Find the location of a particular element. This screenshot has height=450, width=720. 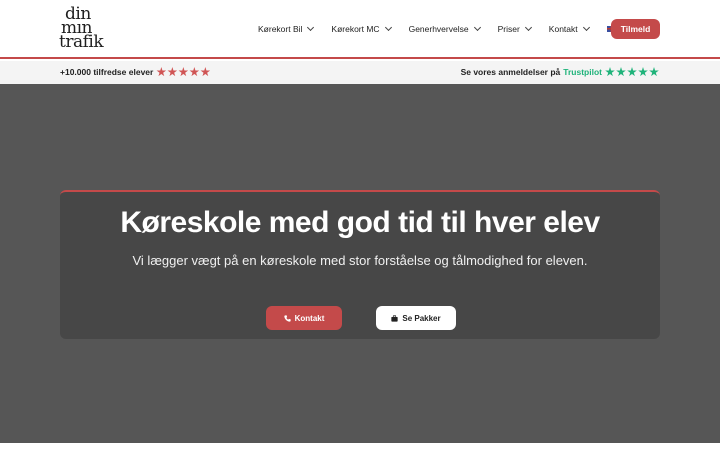

nav-item-korekort-mc: Kørekort MC is located at coordinates (361, 28).